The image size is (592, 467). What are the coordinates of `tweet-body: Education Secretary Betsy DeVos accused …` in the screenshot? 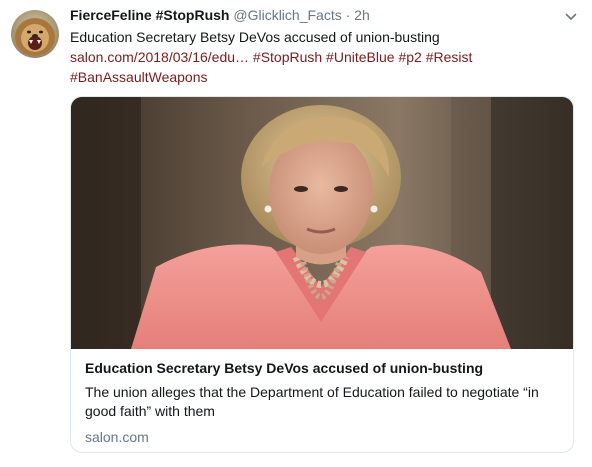 It's located at (255, 37).